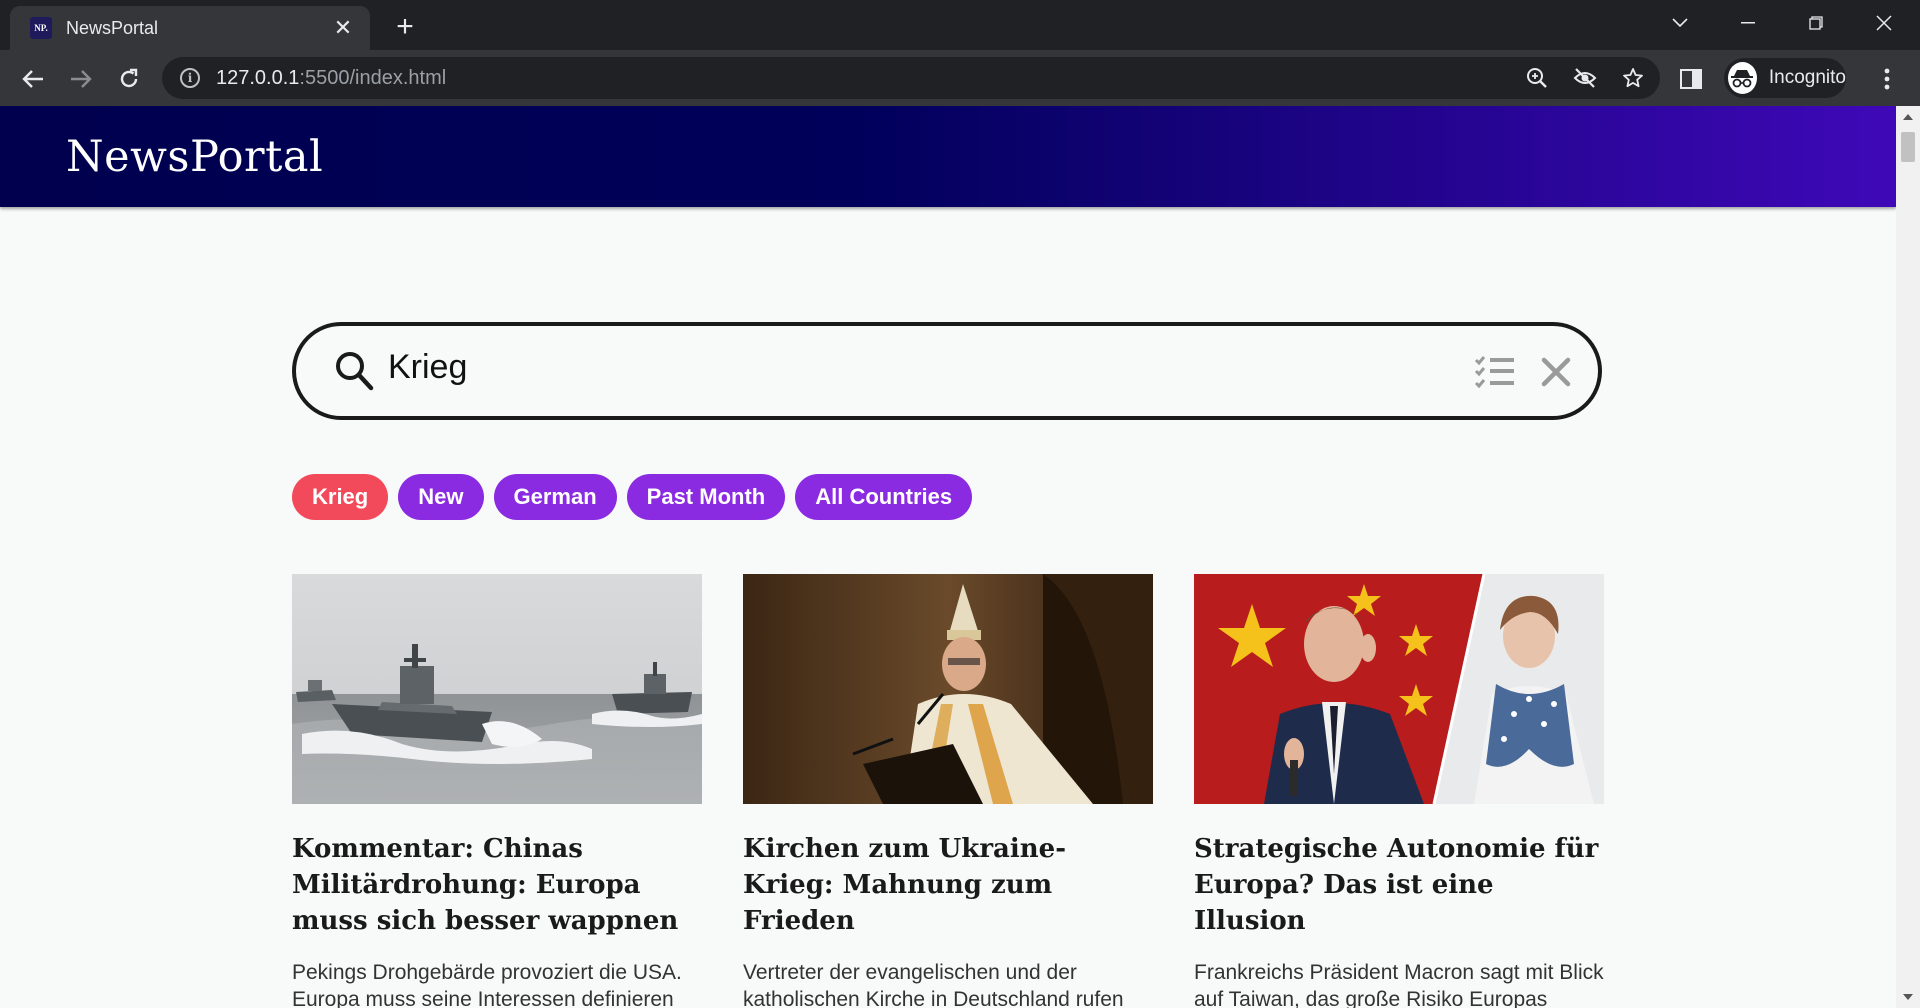 The height and width of the screenshot is (1008, 1920). Describe the element at coordinates (190, 78) in the screenshot. I see `site-info-icon: i` at that location.